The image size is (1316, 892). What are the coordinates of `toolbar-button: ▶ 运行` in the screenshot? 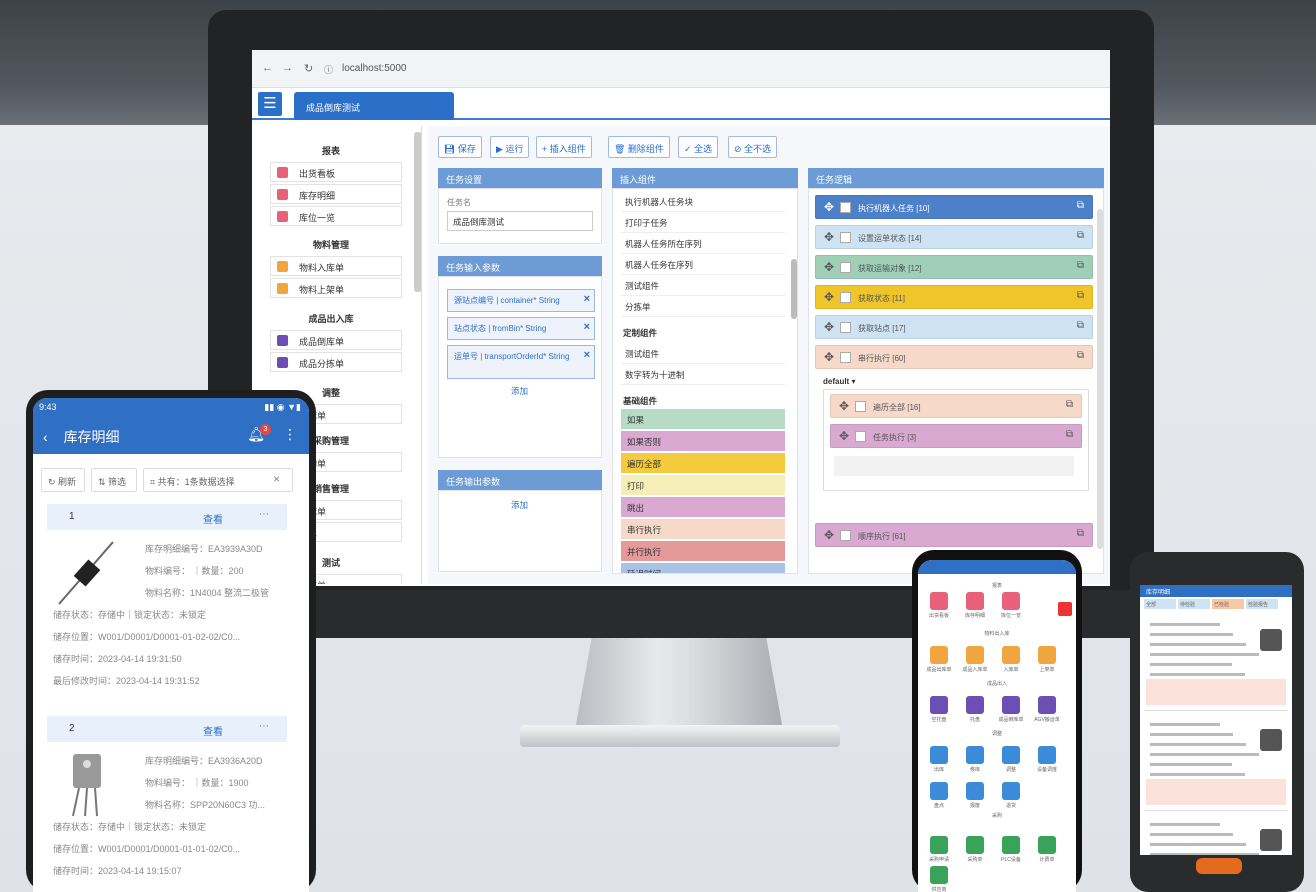 It's located at (510, 147).